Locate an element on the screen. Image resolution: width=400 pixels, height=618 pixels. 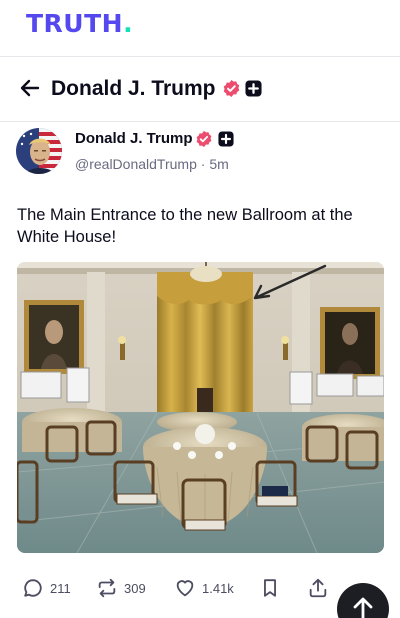
bookmark-button is located at coordinates (270, 588).